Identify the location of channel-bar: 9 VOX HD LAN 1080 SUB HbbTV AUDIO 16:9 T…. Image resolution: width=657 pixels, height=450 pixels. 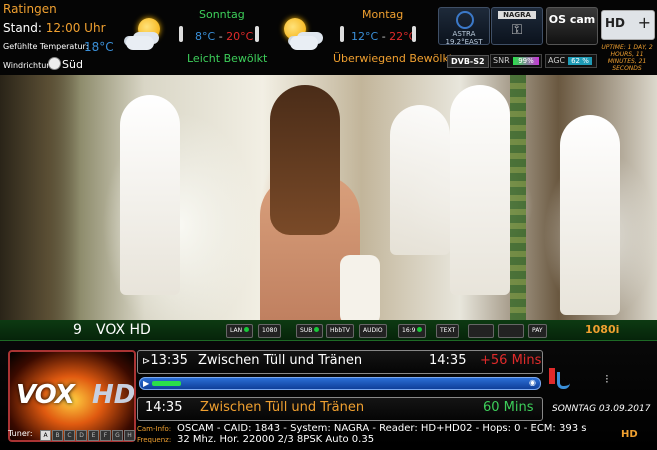
(328, 330).